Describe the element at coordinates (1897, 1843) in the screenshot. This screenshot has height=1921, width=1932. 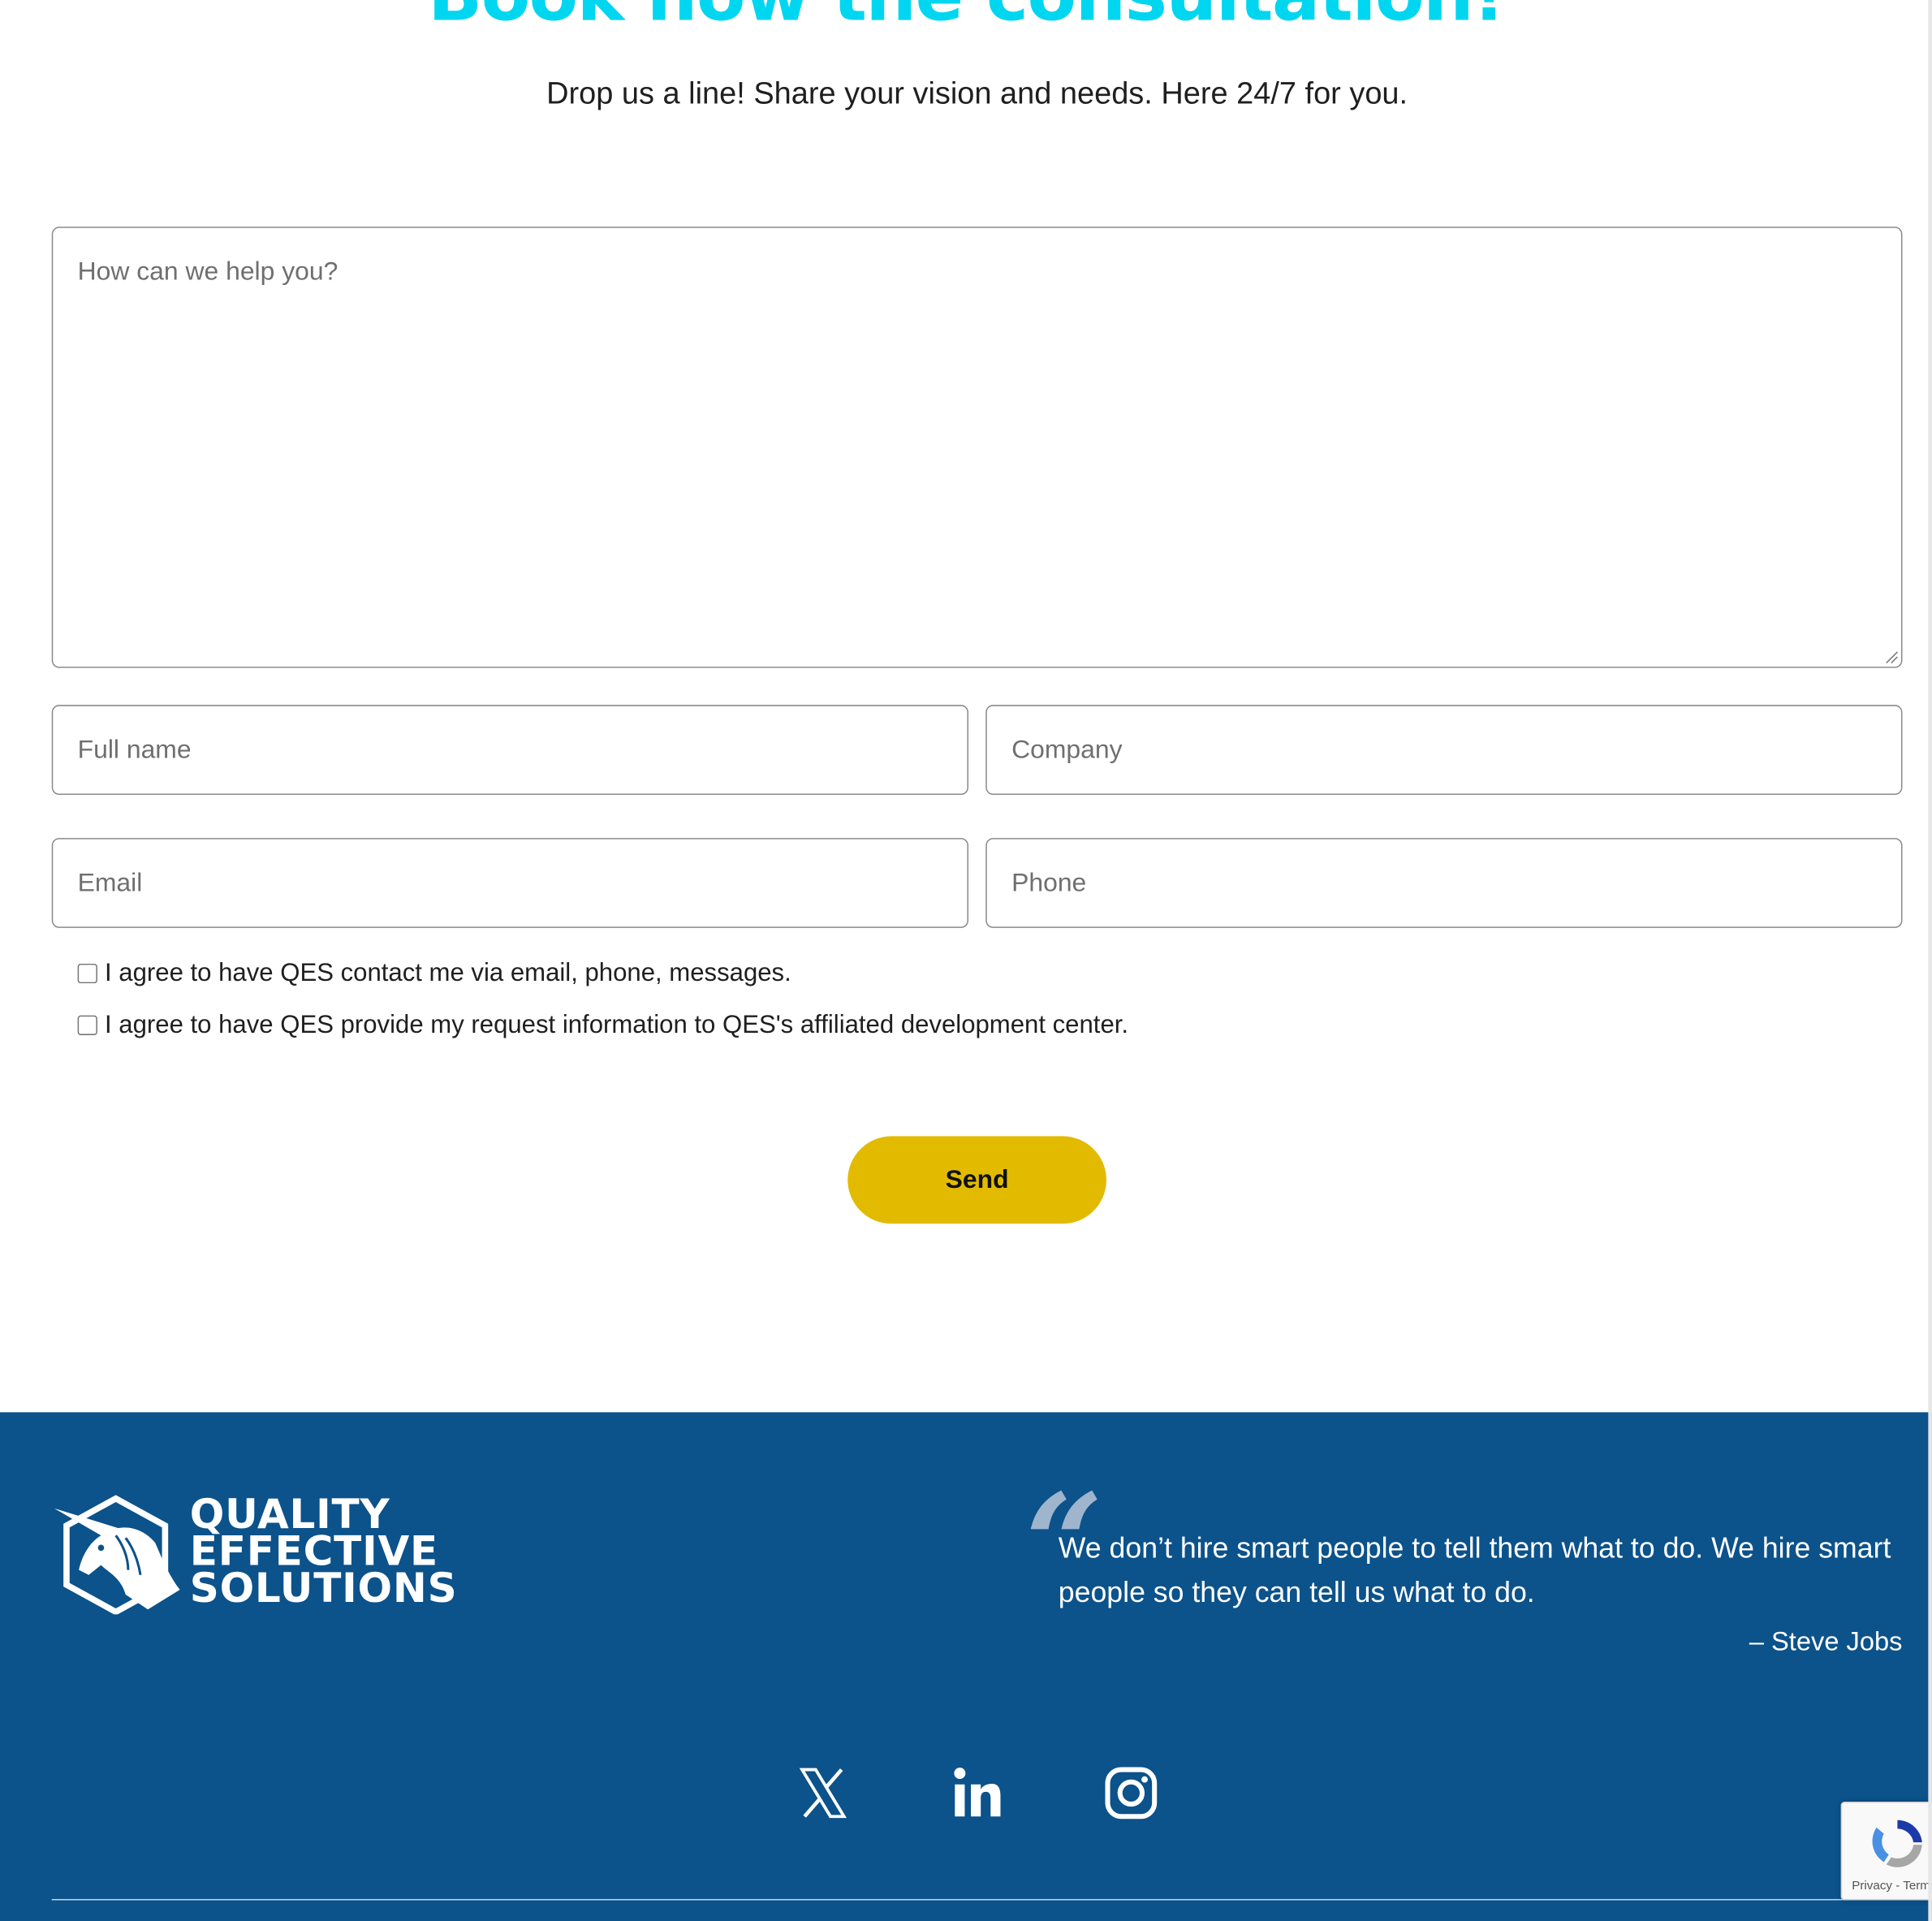
I see `recaptcha-icon` at that location.